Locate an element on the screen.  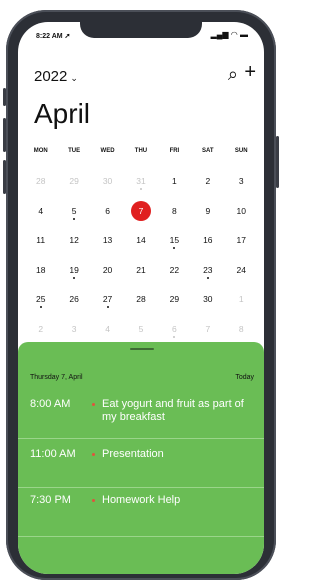
day-number: 5 is located at coordinates (141, 328).